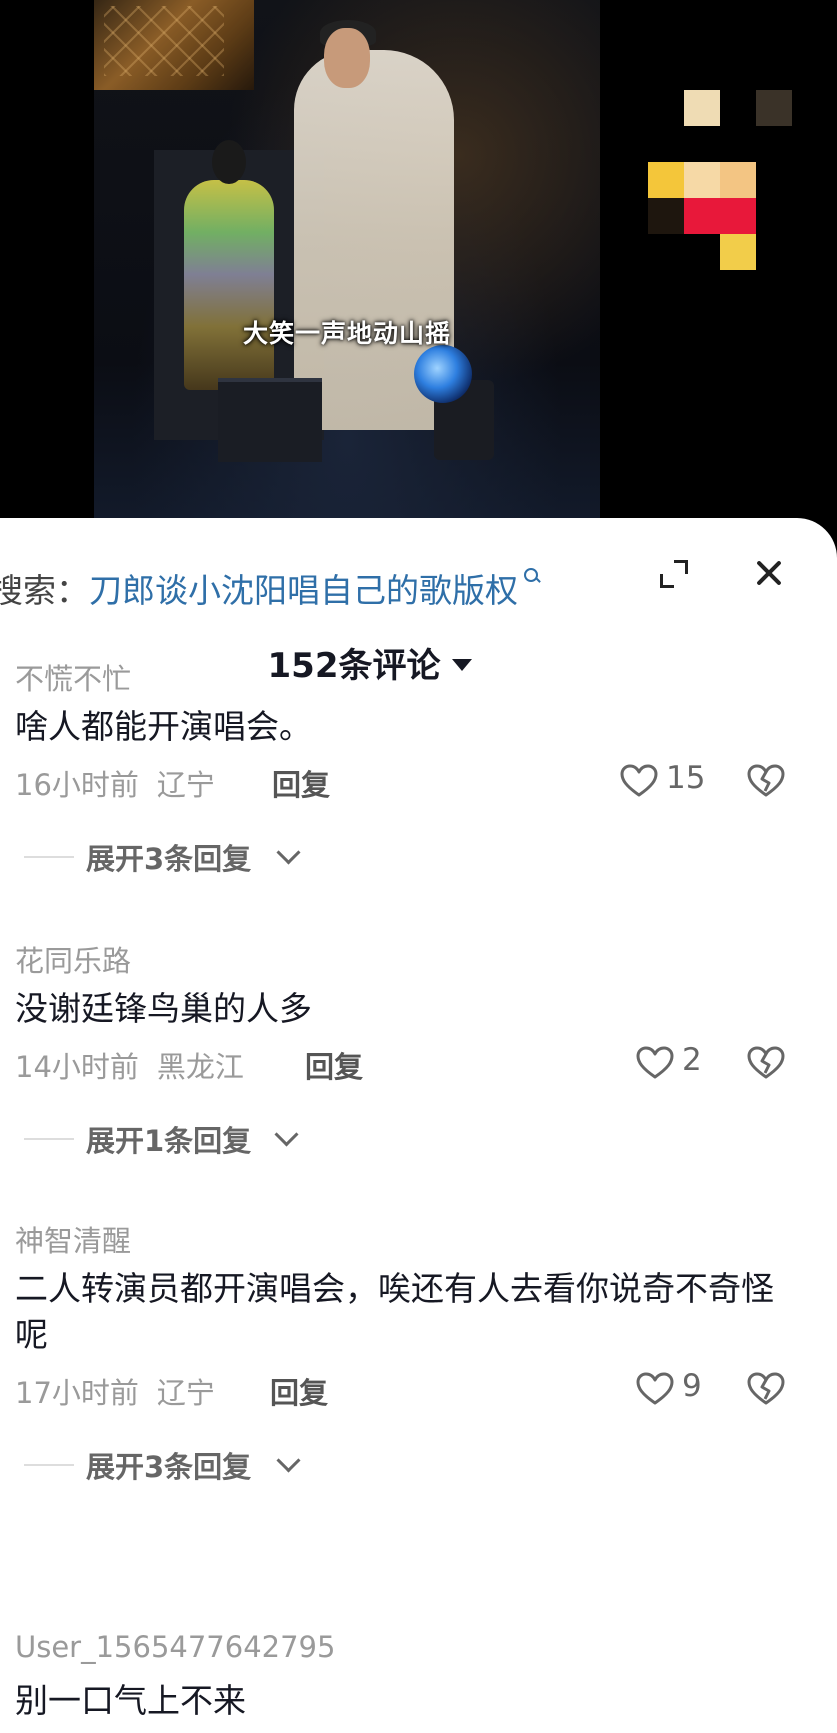 This screenshot has height=1733, width=837. I want to click on expand-replies-button: 展开1条回复, so click(174, 1138).